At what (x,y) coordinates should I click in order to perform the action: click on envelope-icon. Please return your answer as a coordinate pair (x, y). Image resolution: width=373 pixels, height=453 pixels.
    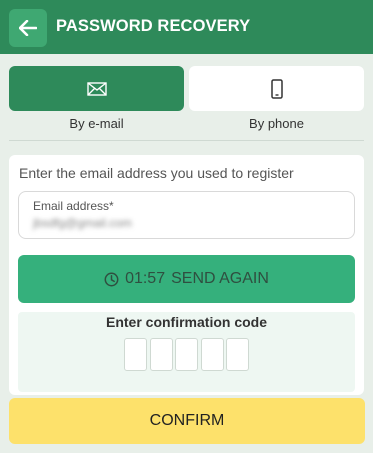
    Looking at the image, I should click on (96, 88).